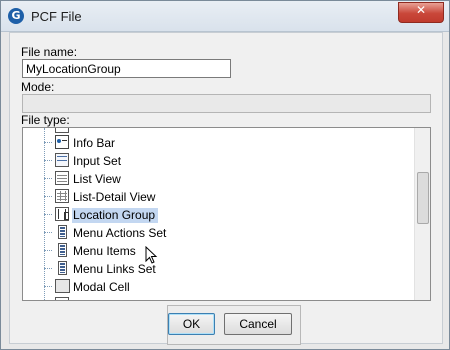  Describe the element at coordinates (218, 161) in the screenshot. I see `list-item: Input Set` at that location.